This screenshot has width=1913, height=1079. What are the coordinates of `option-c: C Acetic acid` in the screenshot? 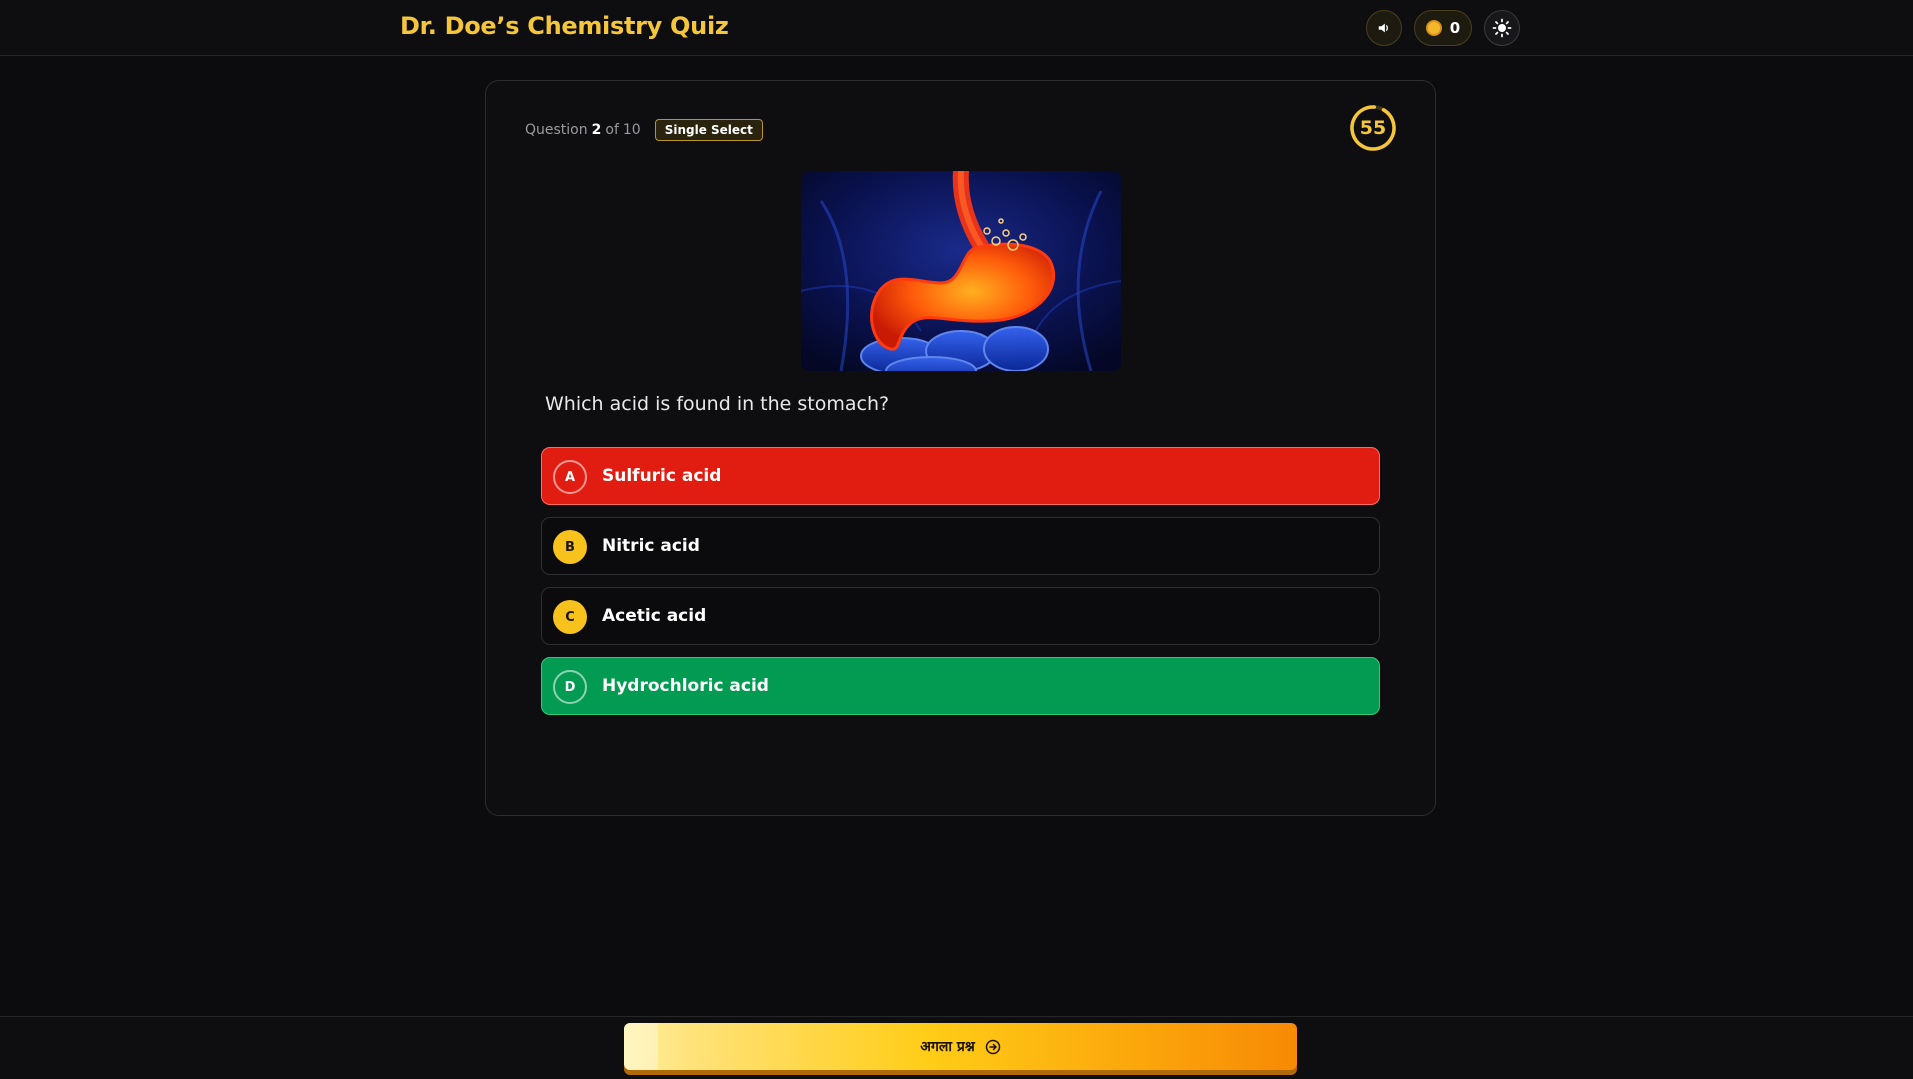 It's located at (960, 616).